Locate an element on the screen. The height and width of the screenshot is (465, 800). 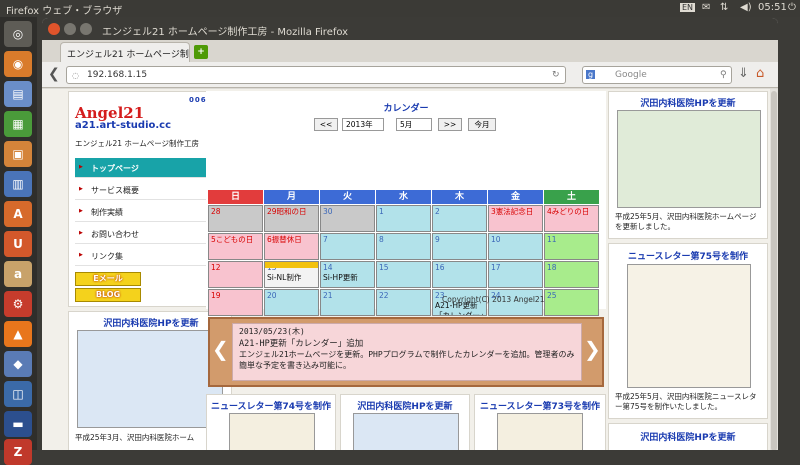
search-input: Google is located at coordinates (657, 75).